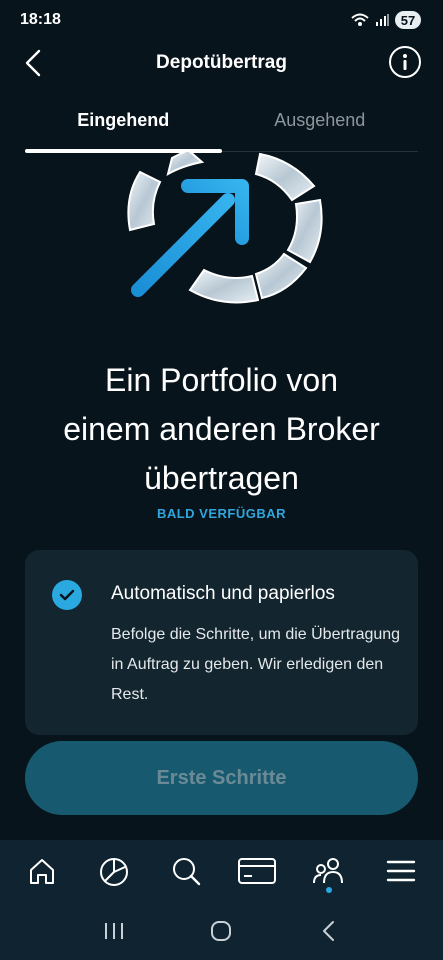 Image resolution: width=443 pixels, height=960 pixels. I want to click on home-button, so click(221, 931).